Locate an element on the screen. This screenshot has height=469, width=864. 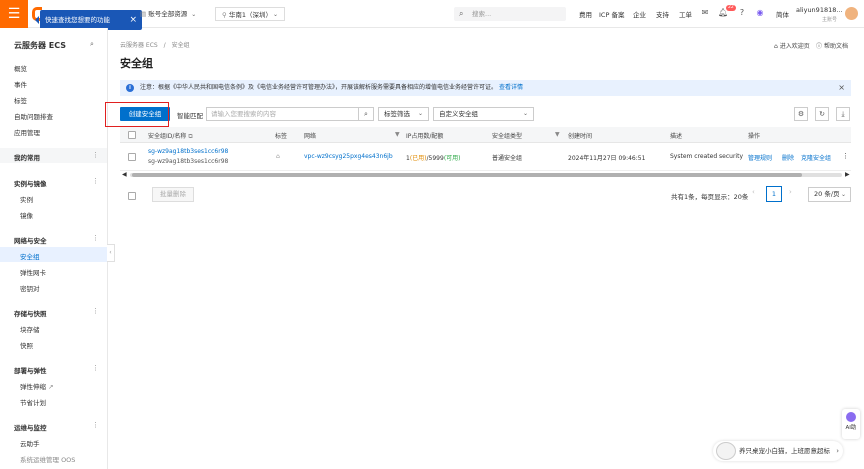
sidebar-item-snapshot: 快照 is located at coordinates (26, 345).